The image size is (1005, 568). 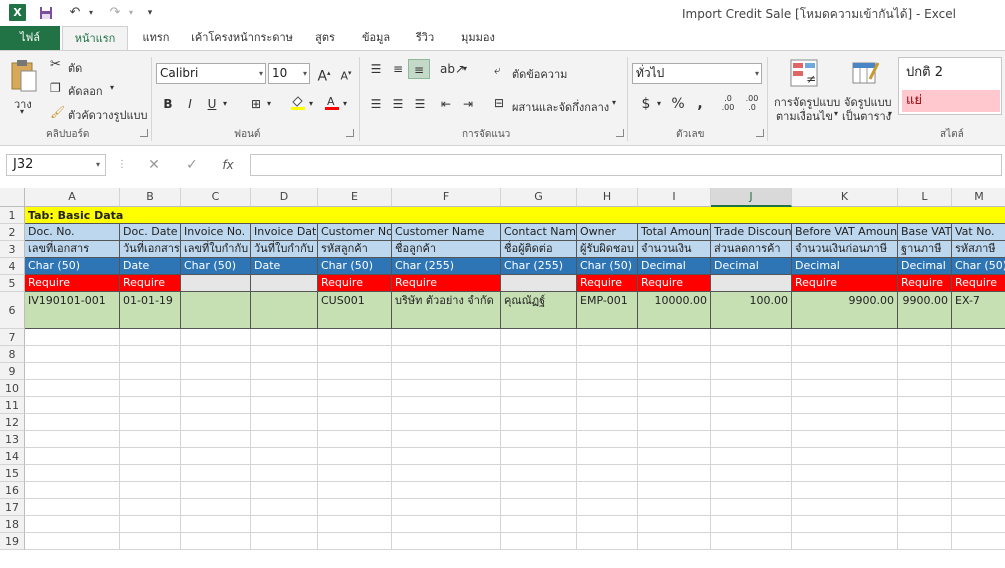 What do you see at coordinates (225, 104) in the screenshot?
I see `underline-dropdown-icon: ▾` at bounding box center [225, 104].